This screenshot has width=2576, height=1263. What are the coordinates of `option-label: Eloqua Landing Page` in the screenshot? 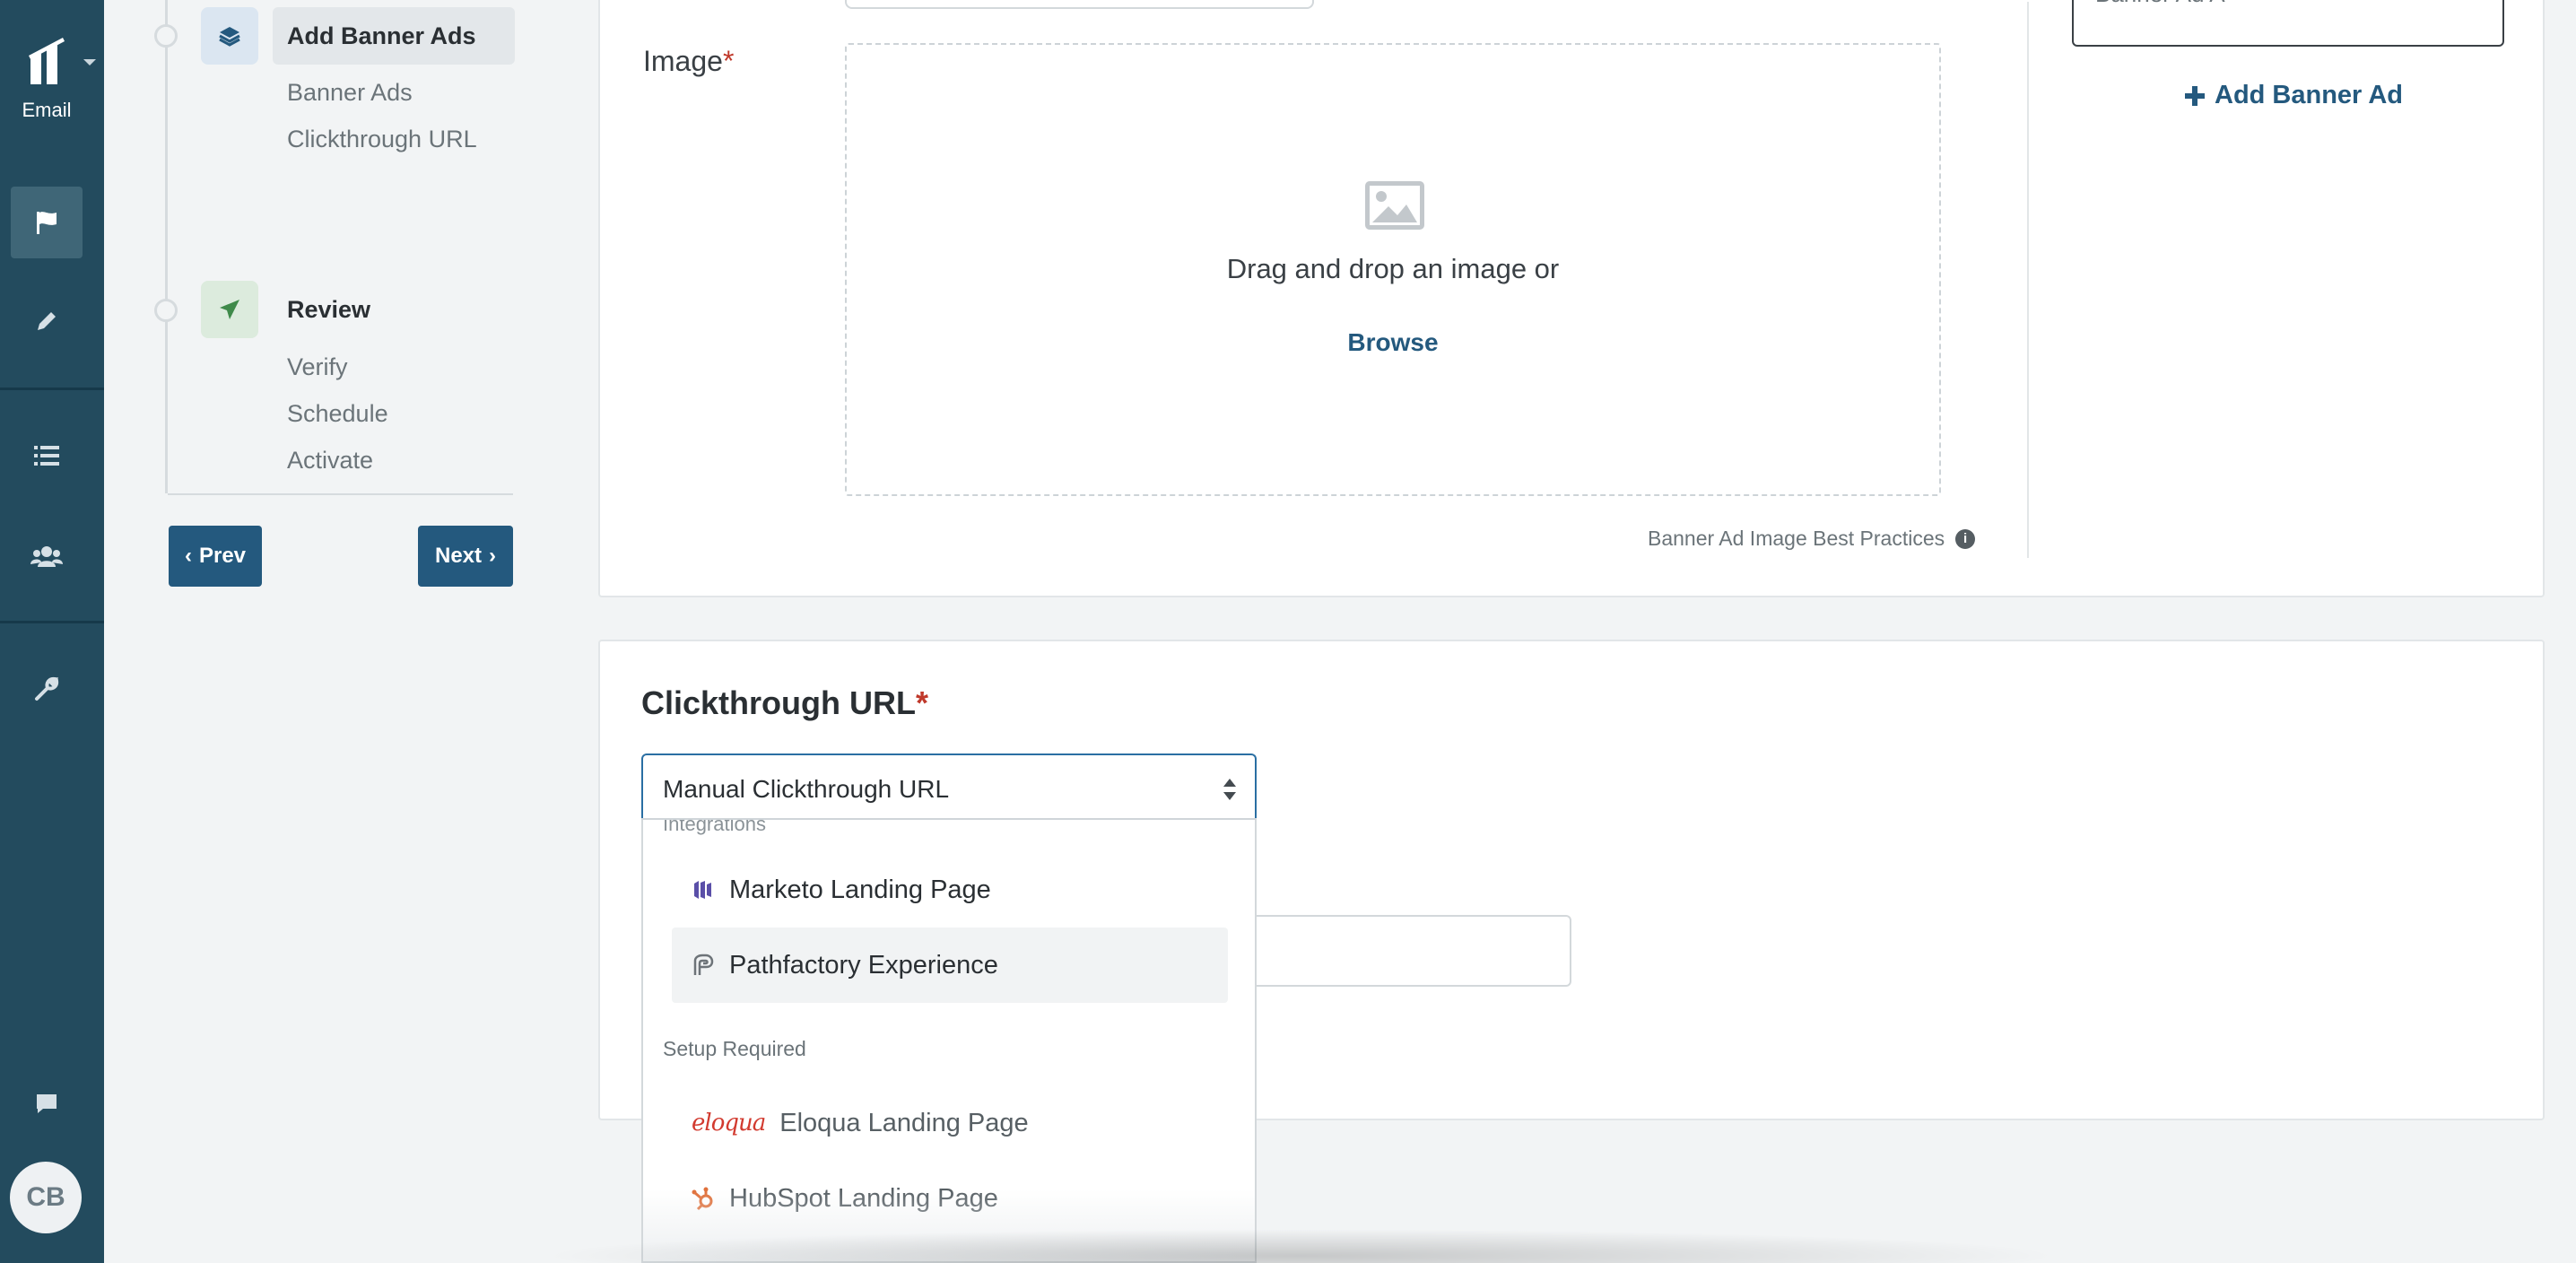 It's located at (904, 1122).